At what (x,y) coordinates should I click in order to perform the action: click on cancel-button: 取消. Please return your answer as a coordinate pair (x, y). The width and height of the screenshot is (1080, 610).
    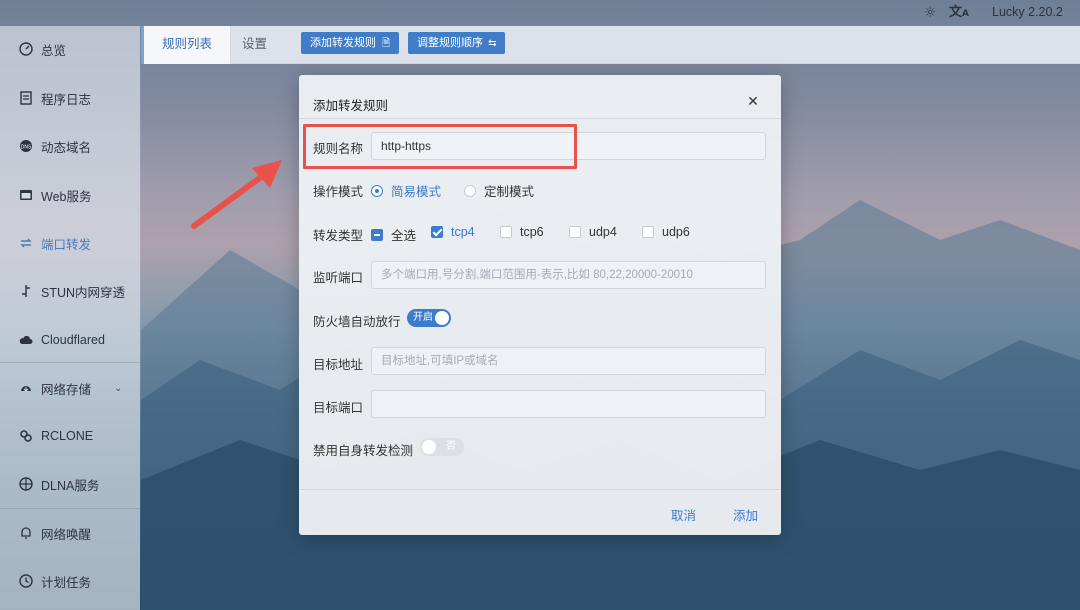
    Looking at the image, I should click on (683, 514).